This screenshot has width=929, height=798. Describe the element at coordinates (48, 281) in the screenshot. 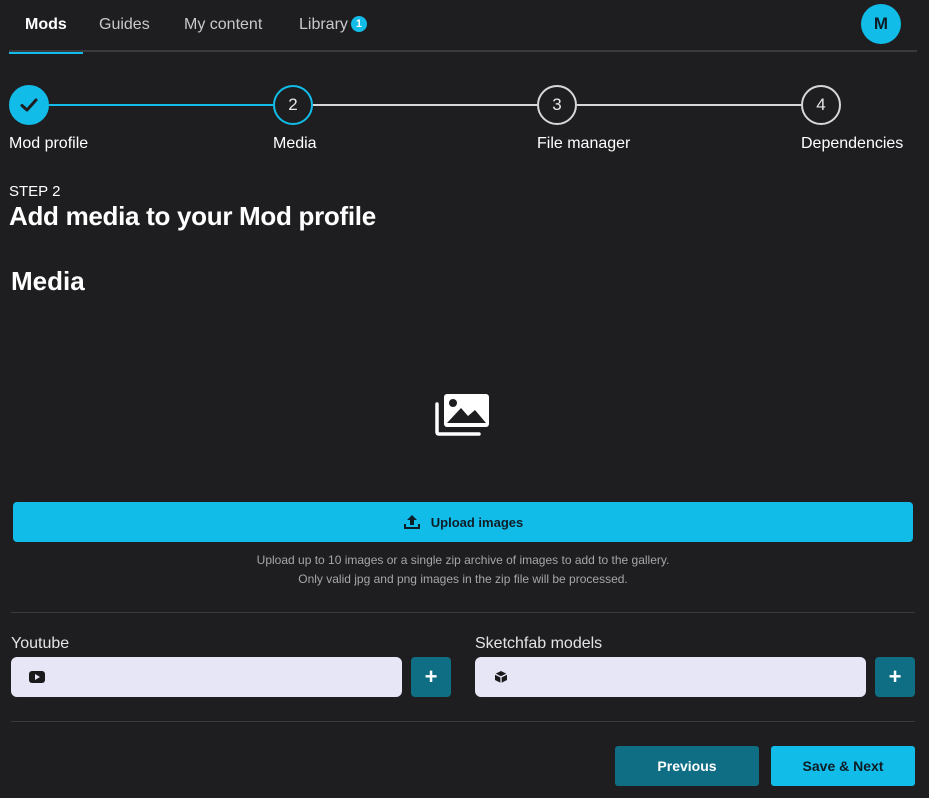

I see `media-section-title: Media` at that location.